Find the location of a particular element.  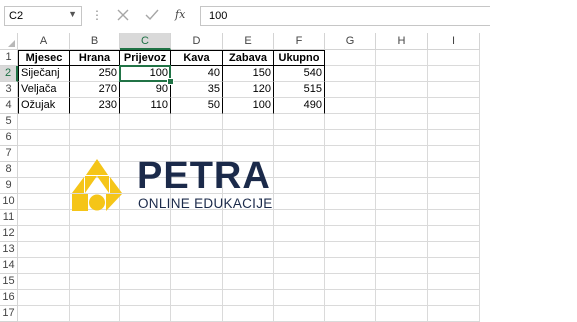

cell-f6 is located at coordinates (299, 138).